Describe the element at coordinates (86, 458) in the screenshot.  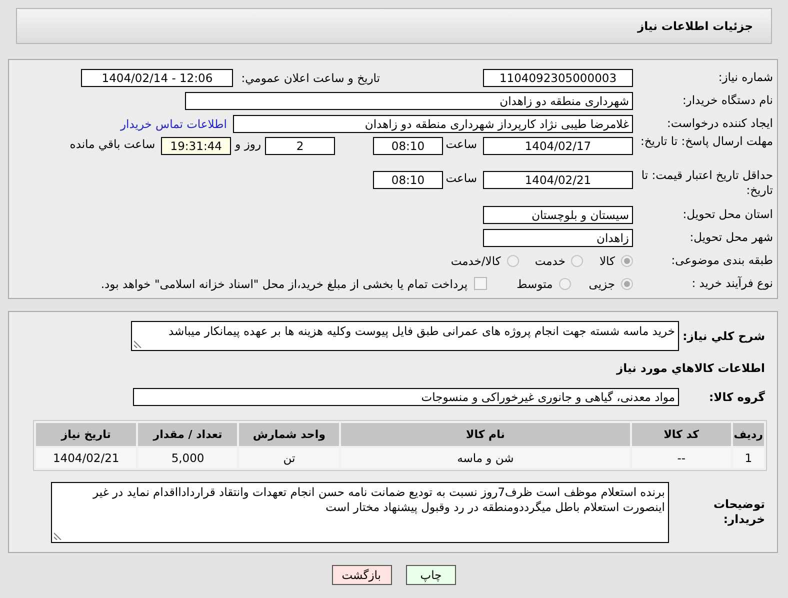
I see `table-cell: 1404/02/21` at that location.